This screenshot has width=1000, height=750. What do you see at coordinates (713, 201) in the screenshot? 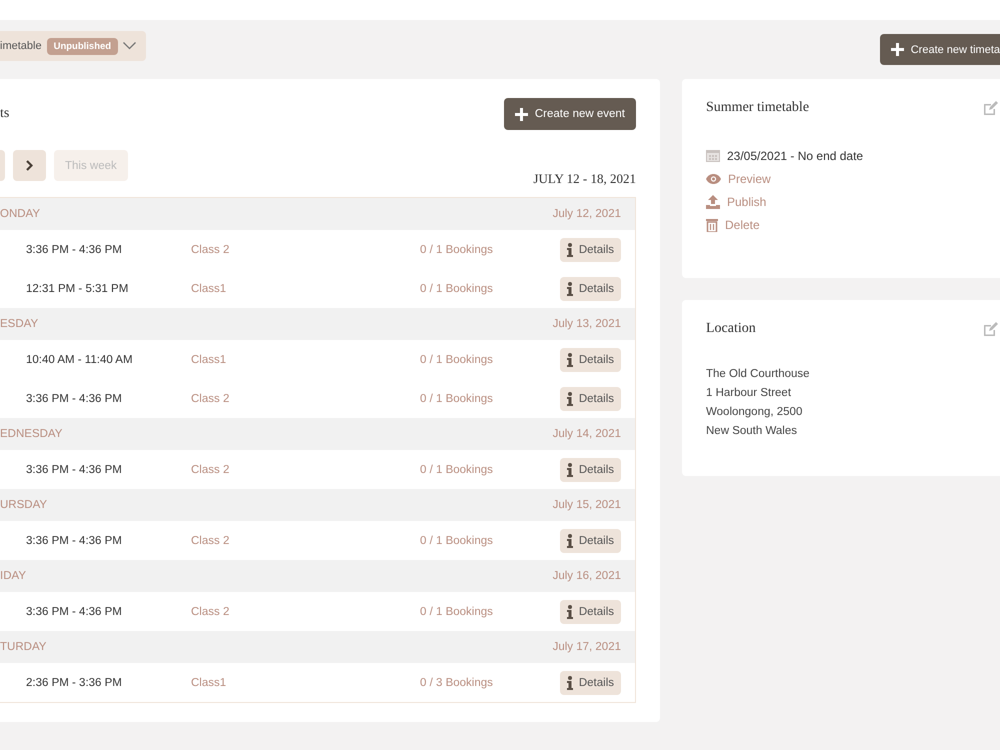
I see `upload-icon` at bounding box center [713, 201].